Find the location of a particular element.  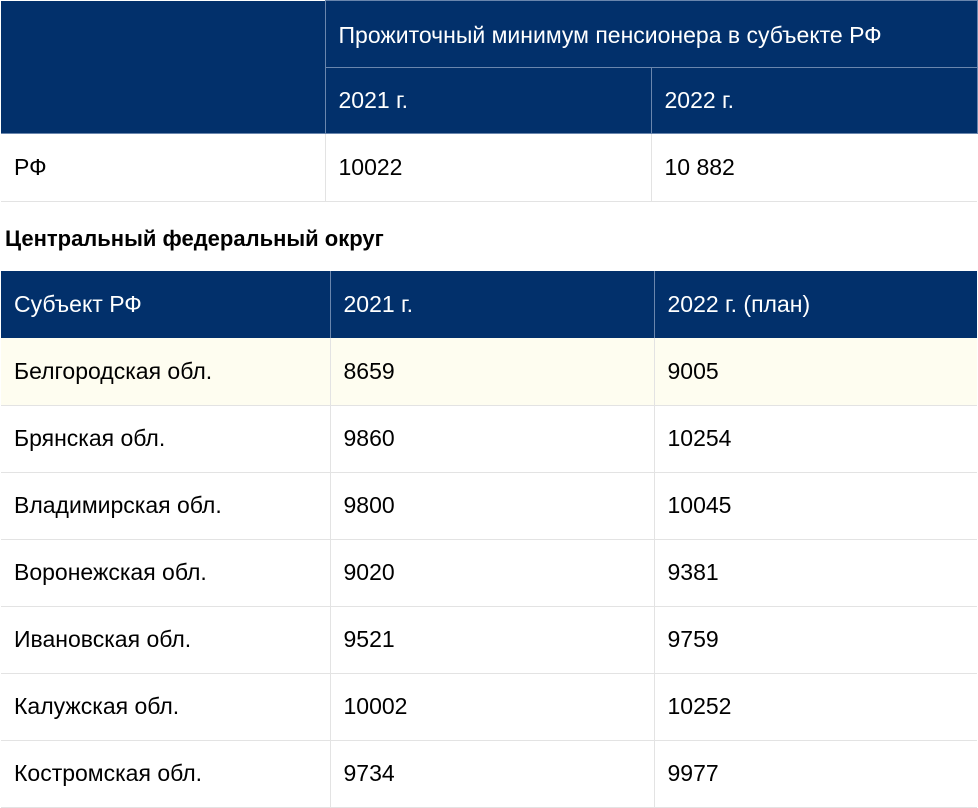

table-row: Владимирская обл. 9800 10045 is located at coordinates (489, 506).